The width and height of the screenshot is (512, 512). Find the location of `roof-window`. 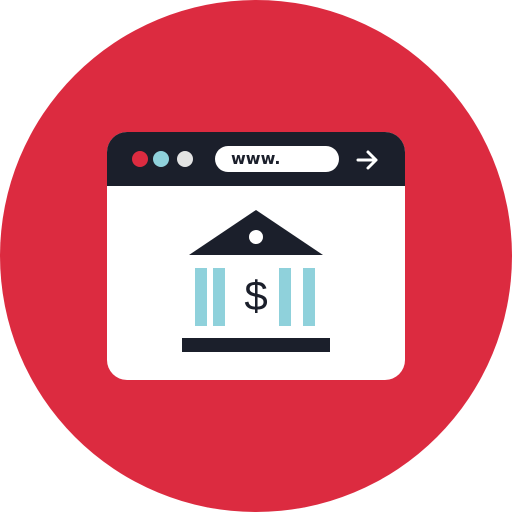

roof-window is located at coordinates (256, 237).